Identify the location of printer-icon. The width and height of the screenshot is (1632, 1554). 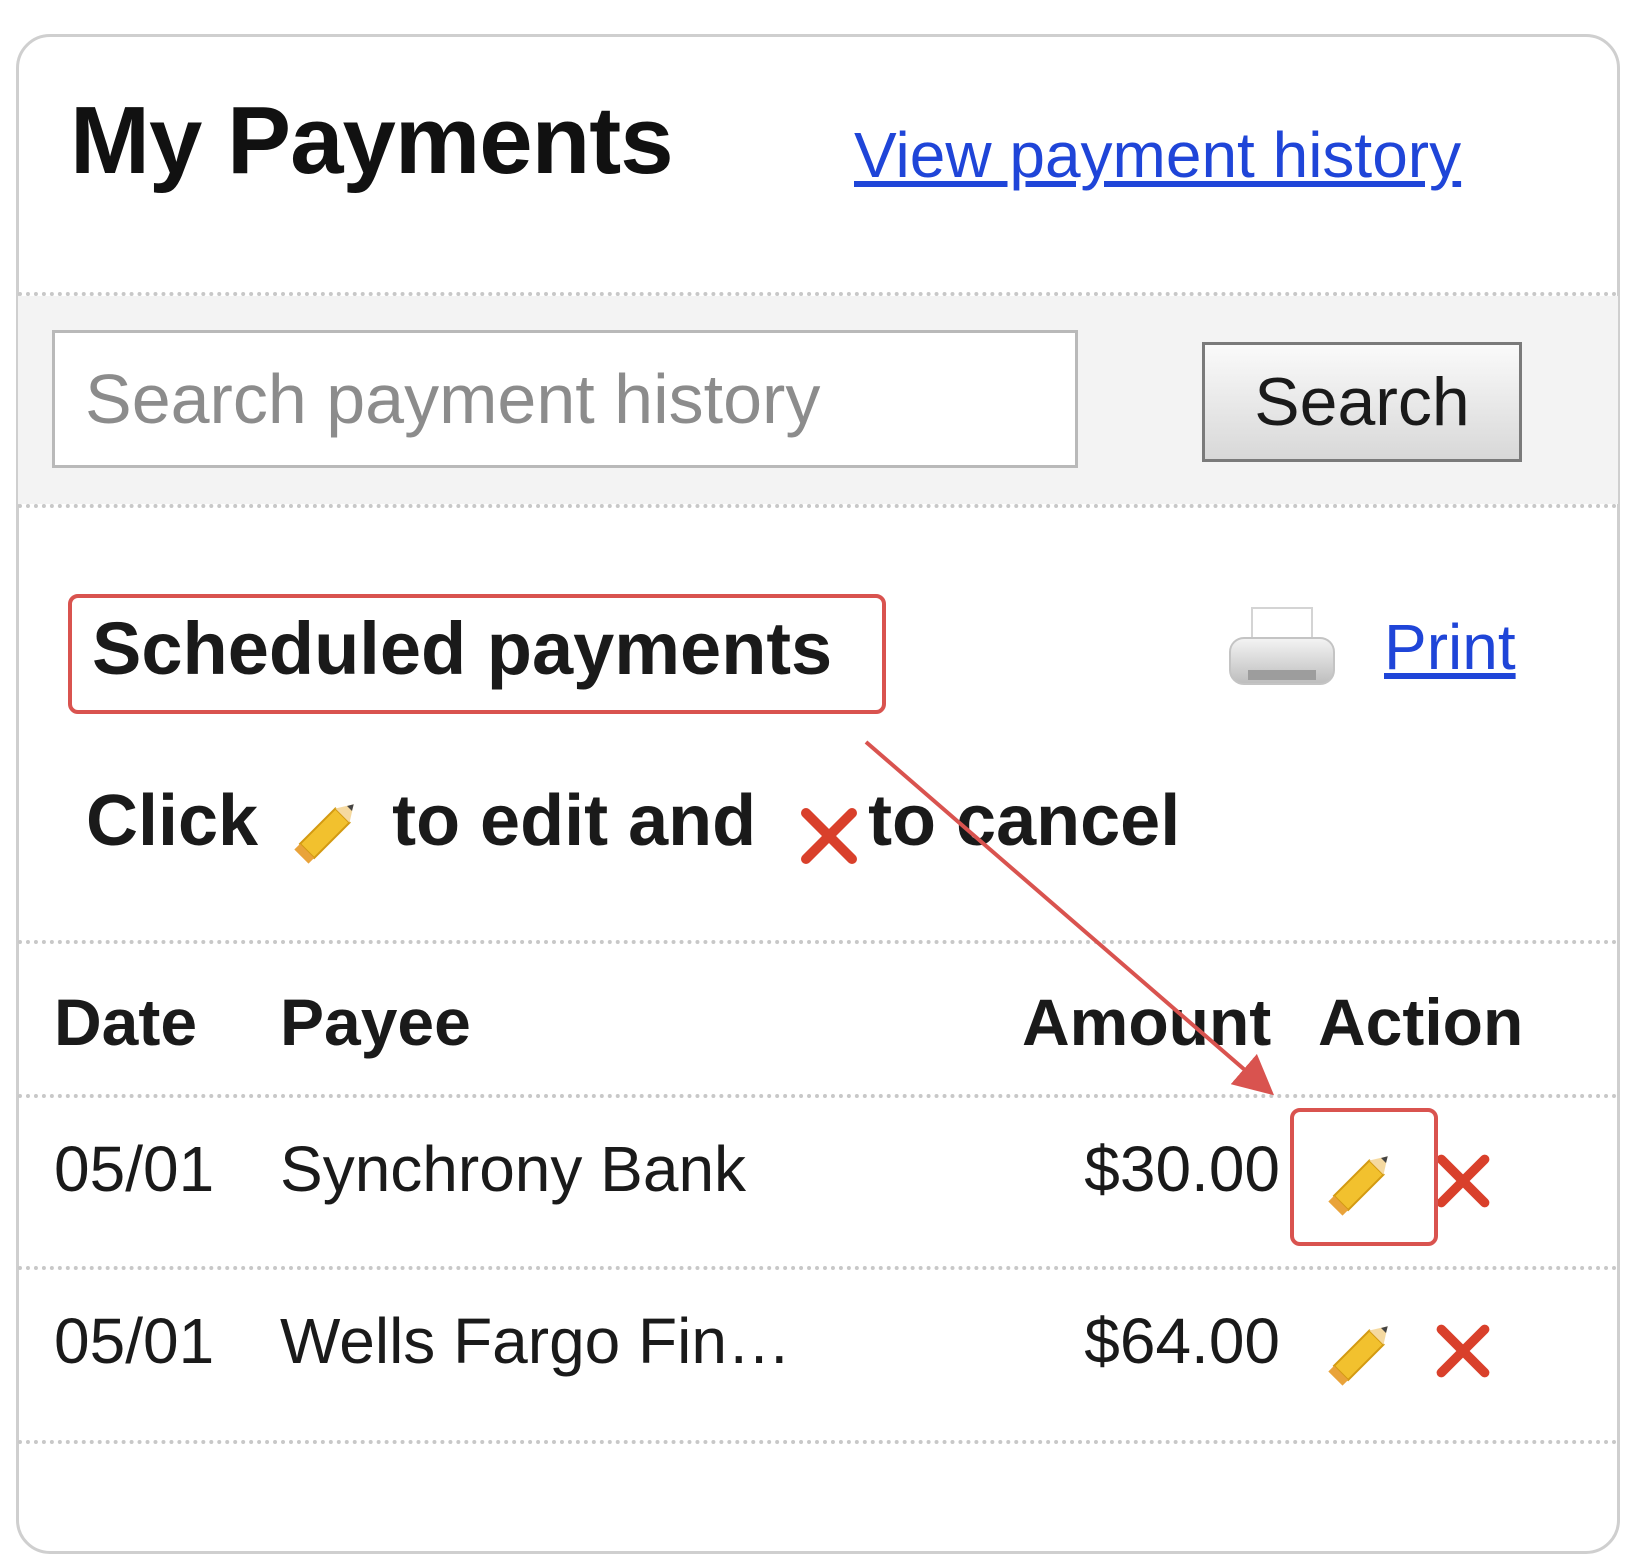
(1282, 648).